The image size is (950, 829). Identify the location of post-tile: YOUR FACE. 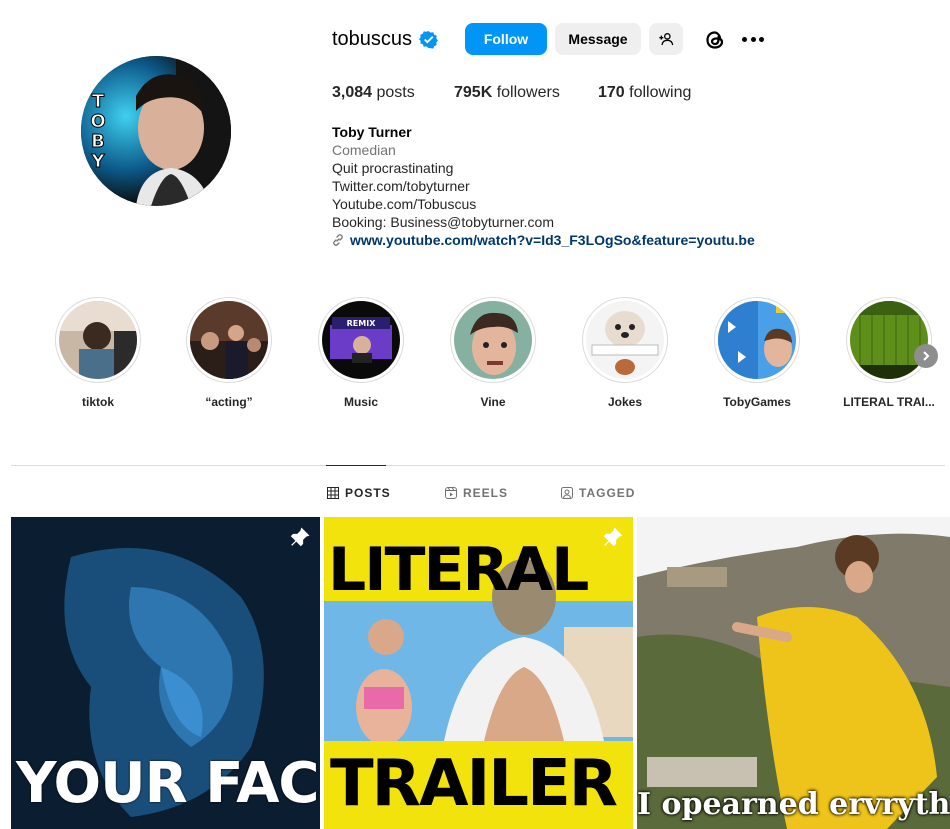
(165, 673).